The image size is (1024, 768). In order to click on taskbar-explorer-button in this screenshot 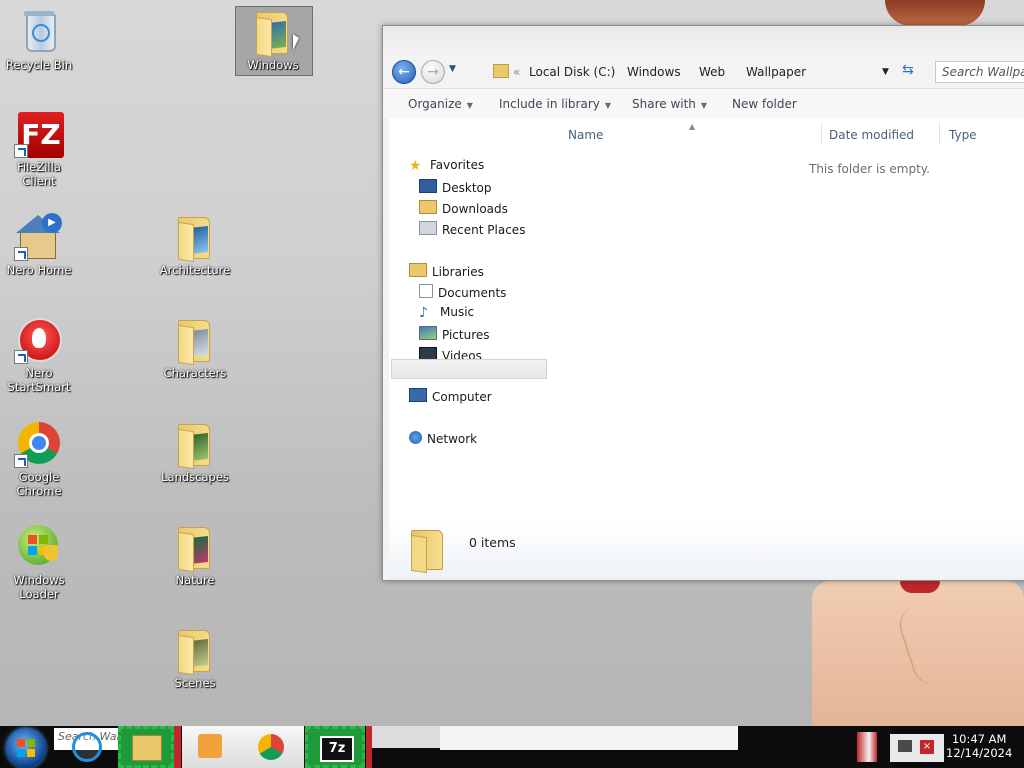, I will do `click(146, 747)`.